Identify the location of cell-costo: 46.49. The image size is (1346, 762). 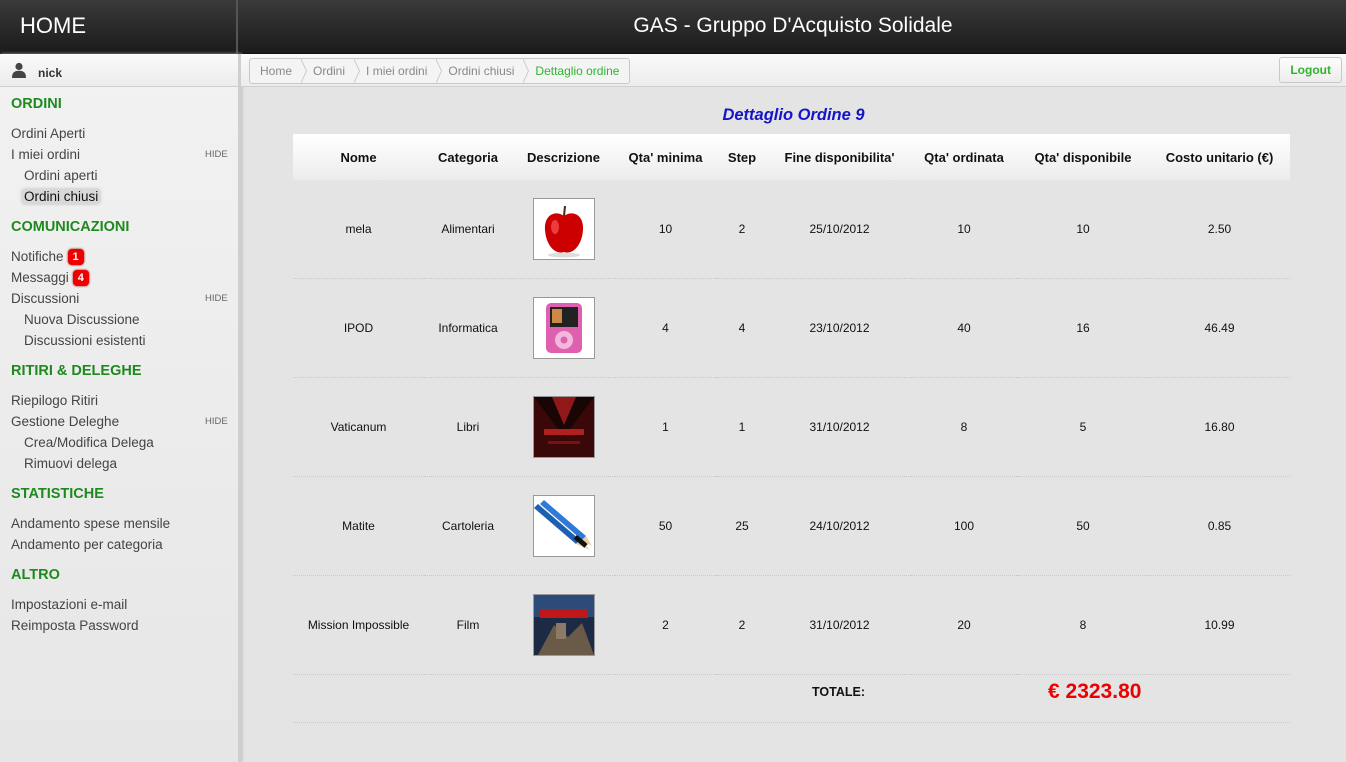
(1219, 328).